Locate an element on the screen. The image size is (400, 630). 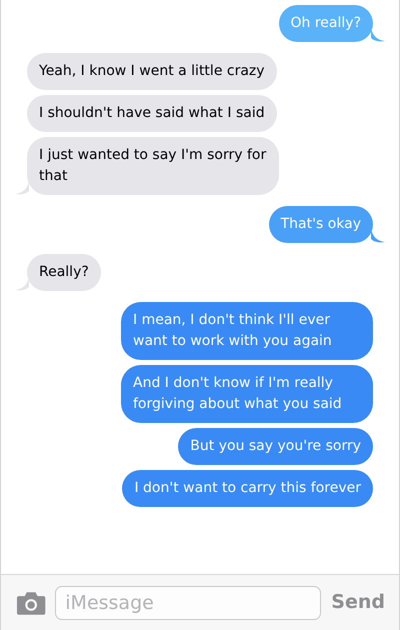
message-field: iMessage is located at coordinates (188, 603).